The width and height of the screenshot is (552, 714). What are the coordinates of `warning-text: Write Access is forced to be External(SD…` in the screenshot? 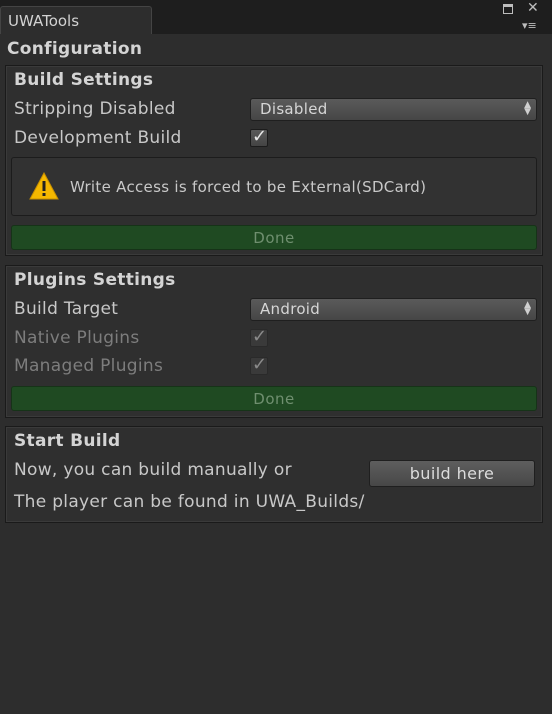 It's located at (248, 187).